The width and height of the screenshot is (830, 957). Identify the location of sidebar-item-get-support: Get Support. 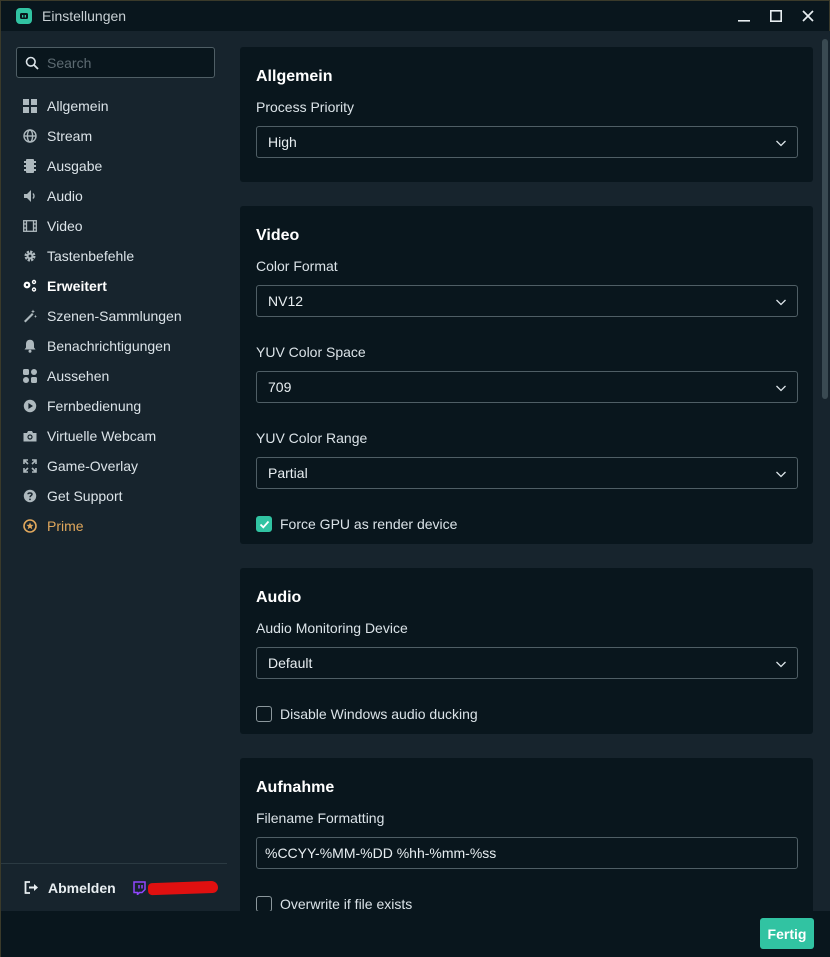
(114, 496).